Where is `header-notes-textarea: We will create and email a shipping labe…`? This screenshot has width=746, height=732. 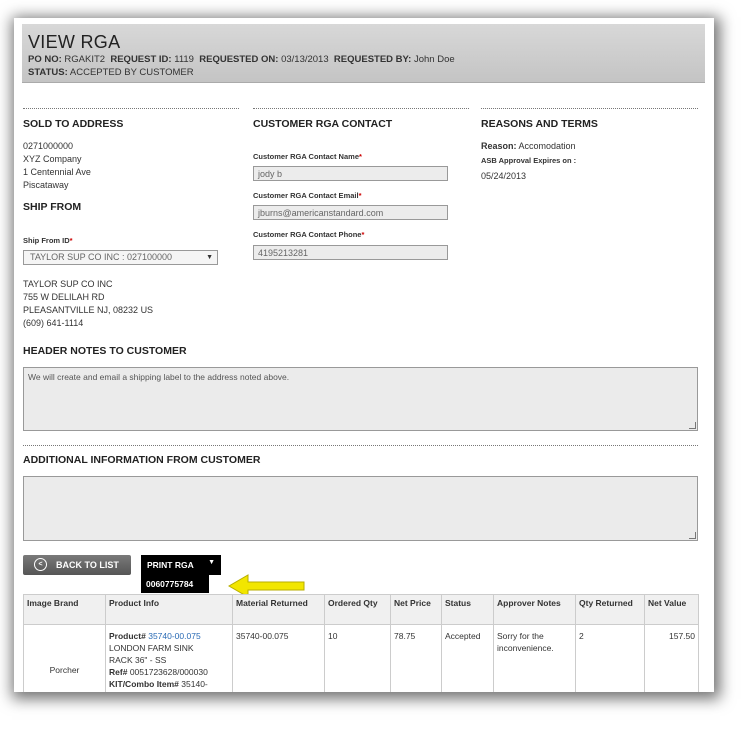 header-notes-textarea: We will create and email a shipping labe… is located at coordinates (360, 399).